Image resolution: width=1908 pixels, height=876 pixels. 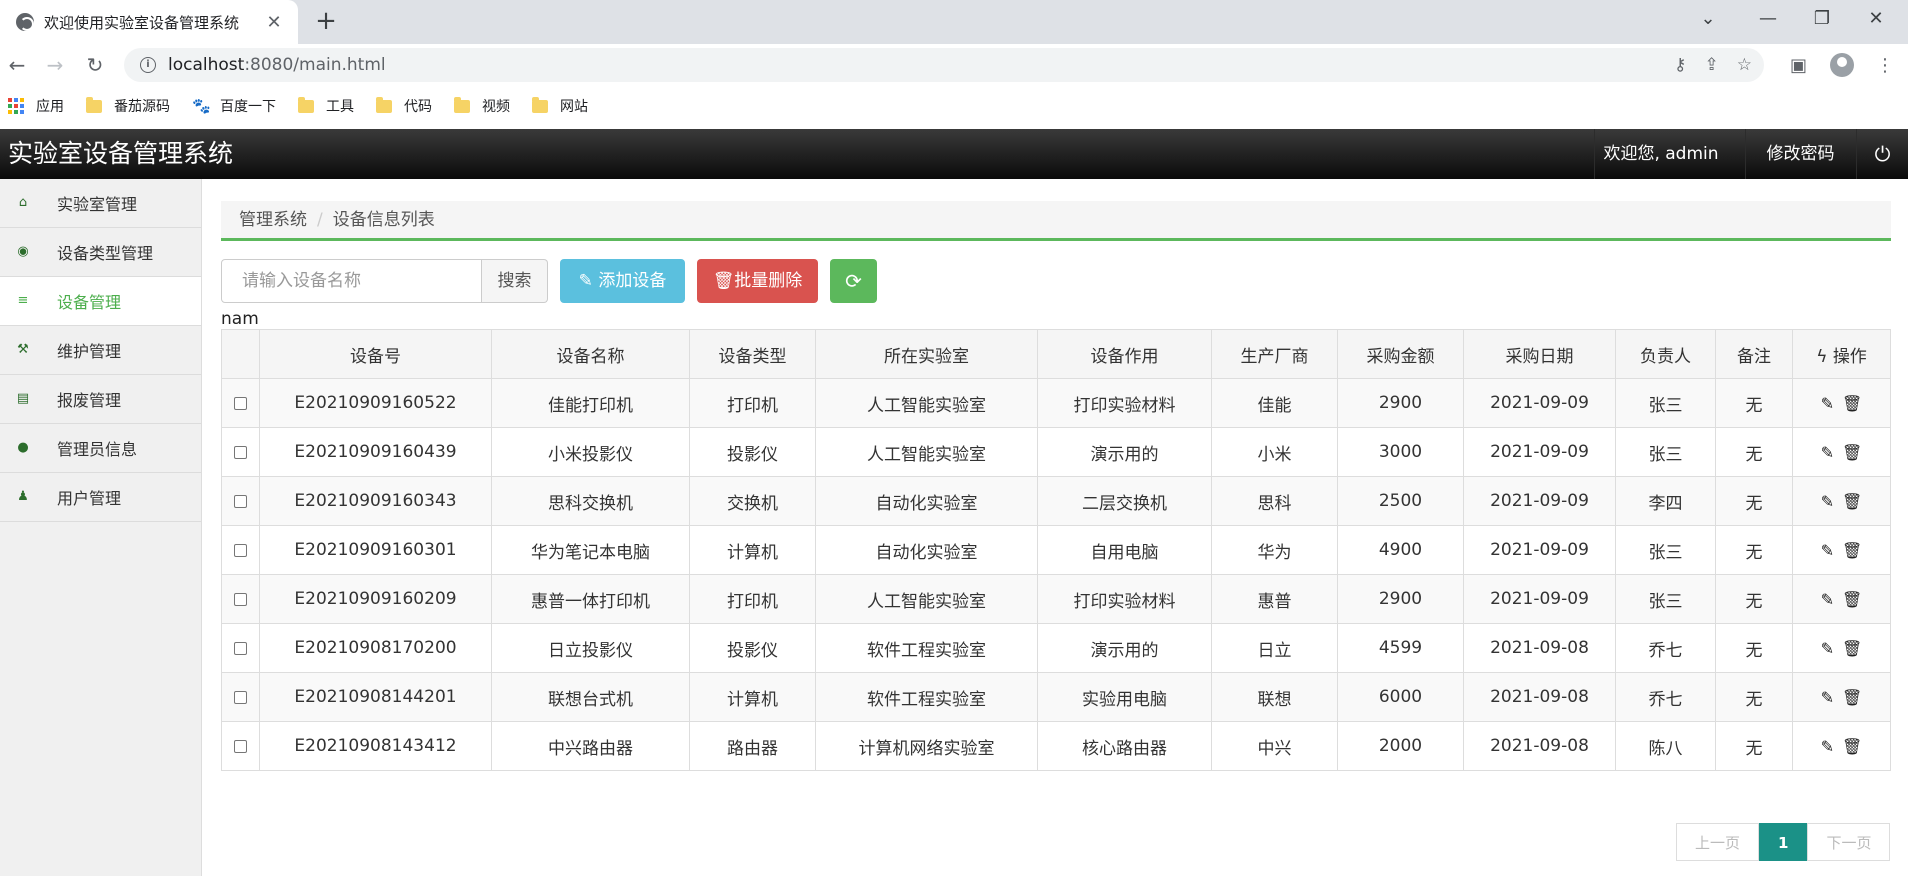 I want to click on page-1-button: 1, so click(x=1783, y=842).